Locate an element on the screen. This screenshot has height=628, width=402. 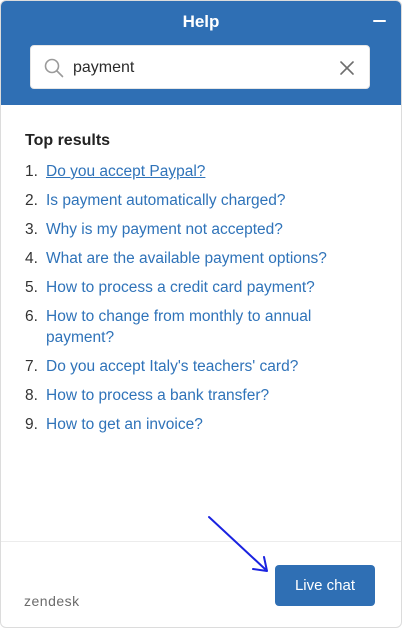
zendesk-logo: zendesk is located at coordinates (52, 601).